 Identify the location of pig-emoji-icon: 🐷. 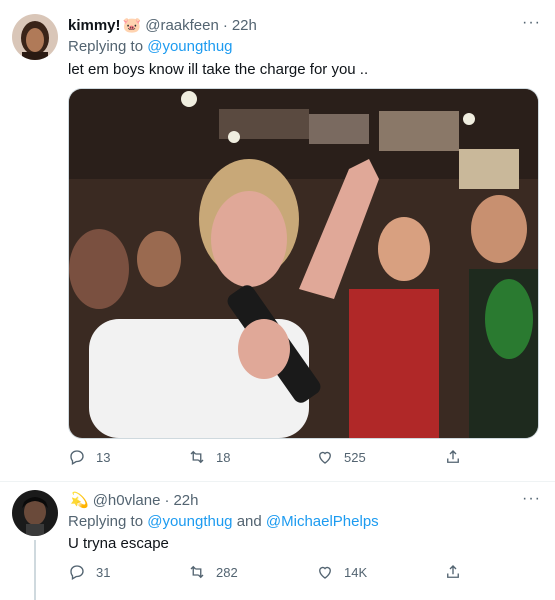
(132, 25).